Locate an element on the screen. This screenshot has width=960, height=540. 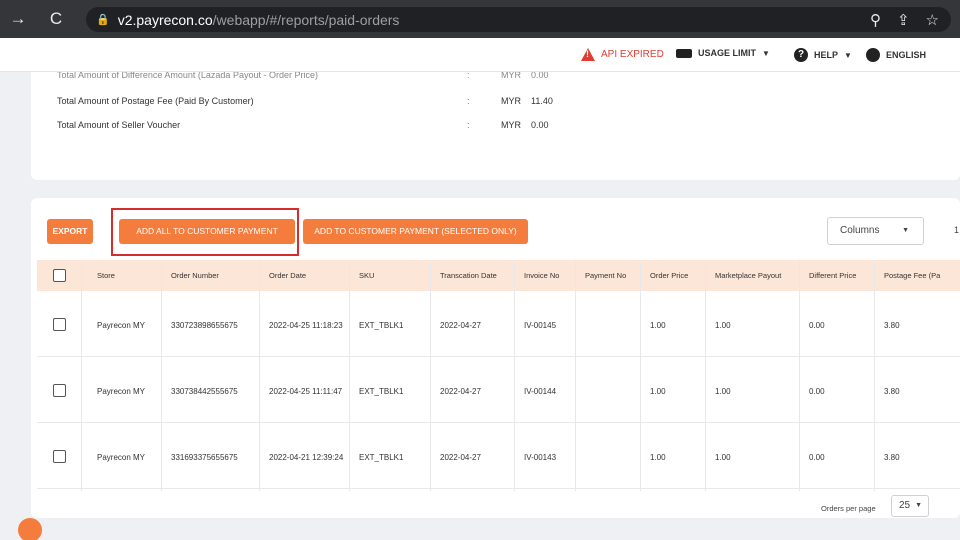
star-icon: ☆ is located at coordinates (932, 20).